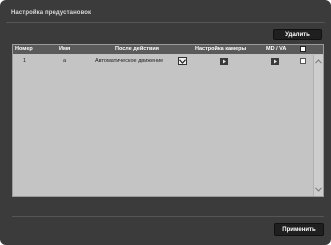 This screenshot has height=245, width=331. What do you see at coordinates (165, 22) in the screenshot?
I see `title-divider` at bounding box center [165, 22].